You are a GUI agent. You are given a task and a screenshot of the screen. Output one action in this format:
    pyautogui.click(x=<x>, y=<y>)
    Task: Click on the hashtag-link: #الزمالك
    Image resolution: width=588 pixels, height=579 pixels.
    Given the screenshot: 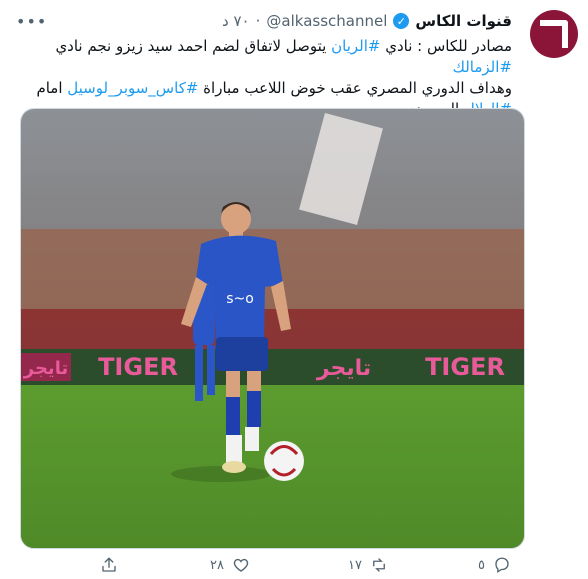 What is the action you would take?
    pyautogui.click(x=482, y=67)
    